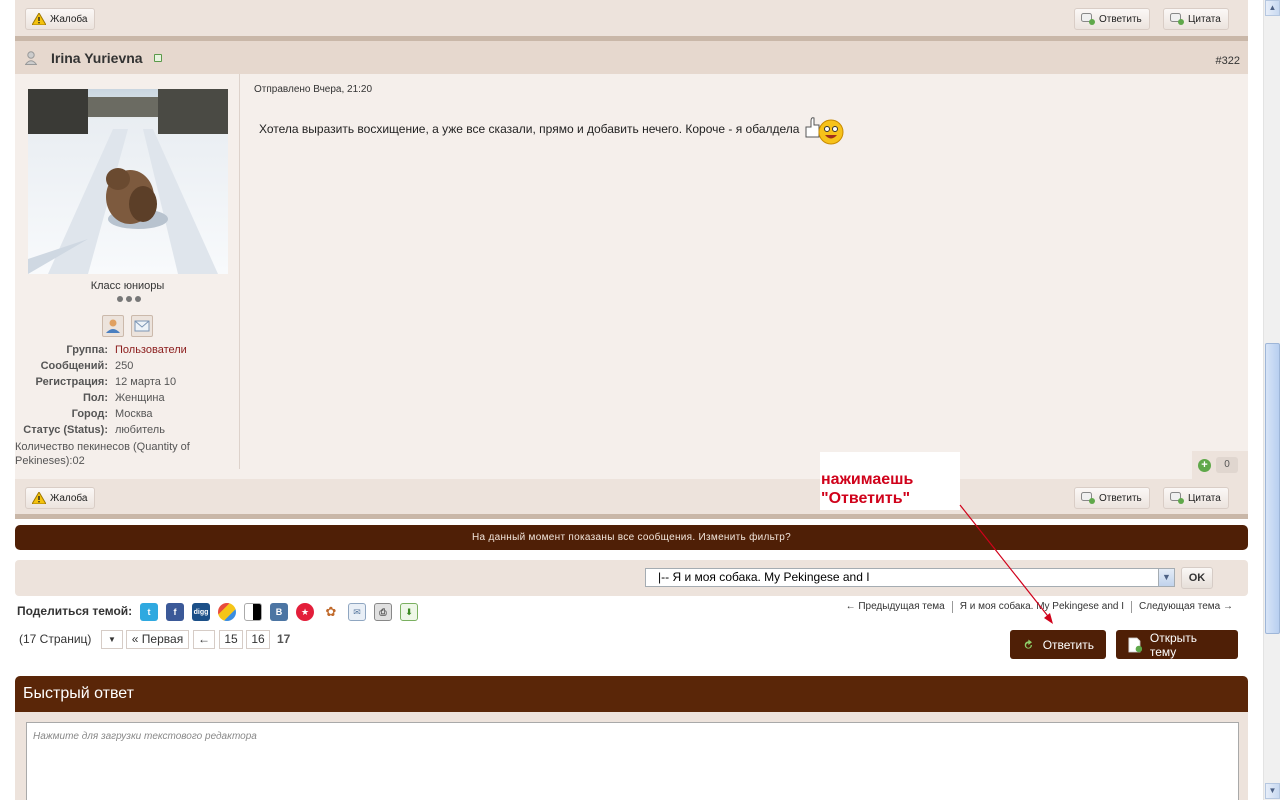 The width and height of the screenshot is (1280, 800). What do you see at coordinates (764, 577) in the screenshot?
I see `forum-jump-value: |-- Я и моя собака. My Pekingese and I` at bounding box center [764, 577].